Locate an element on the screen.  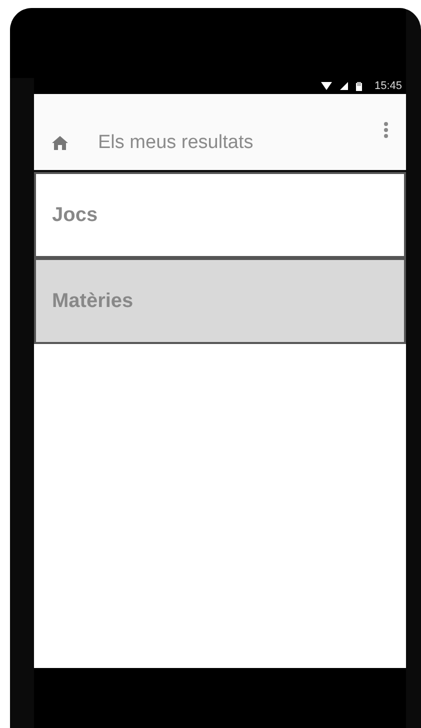
signal-icon is located at coordinates (344, 86).